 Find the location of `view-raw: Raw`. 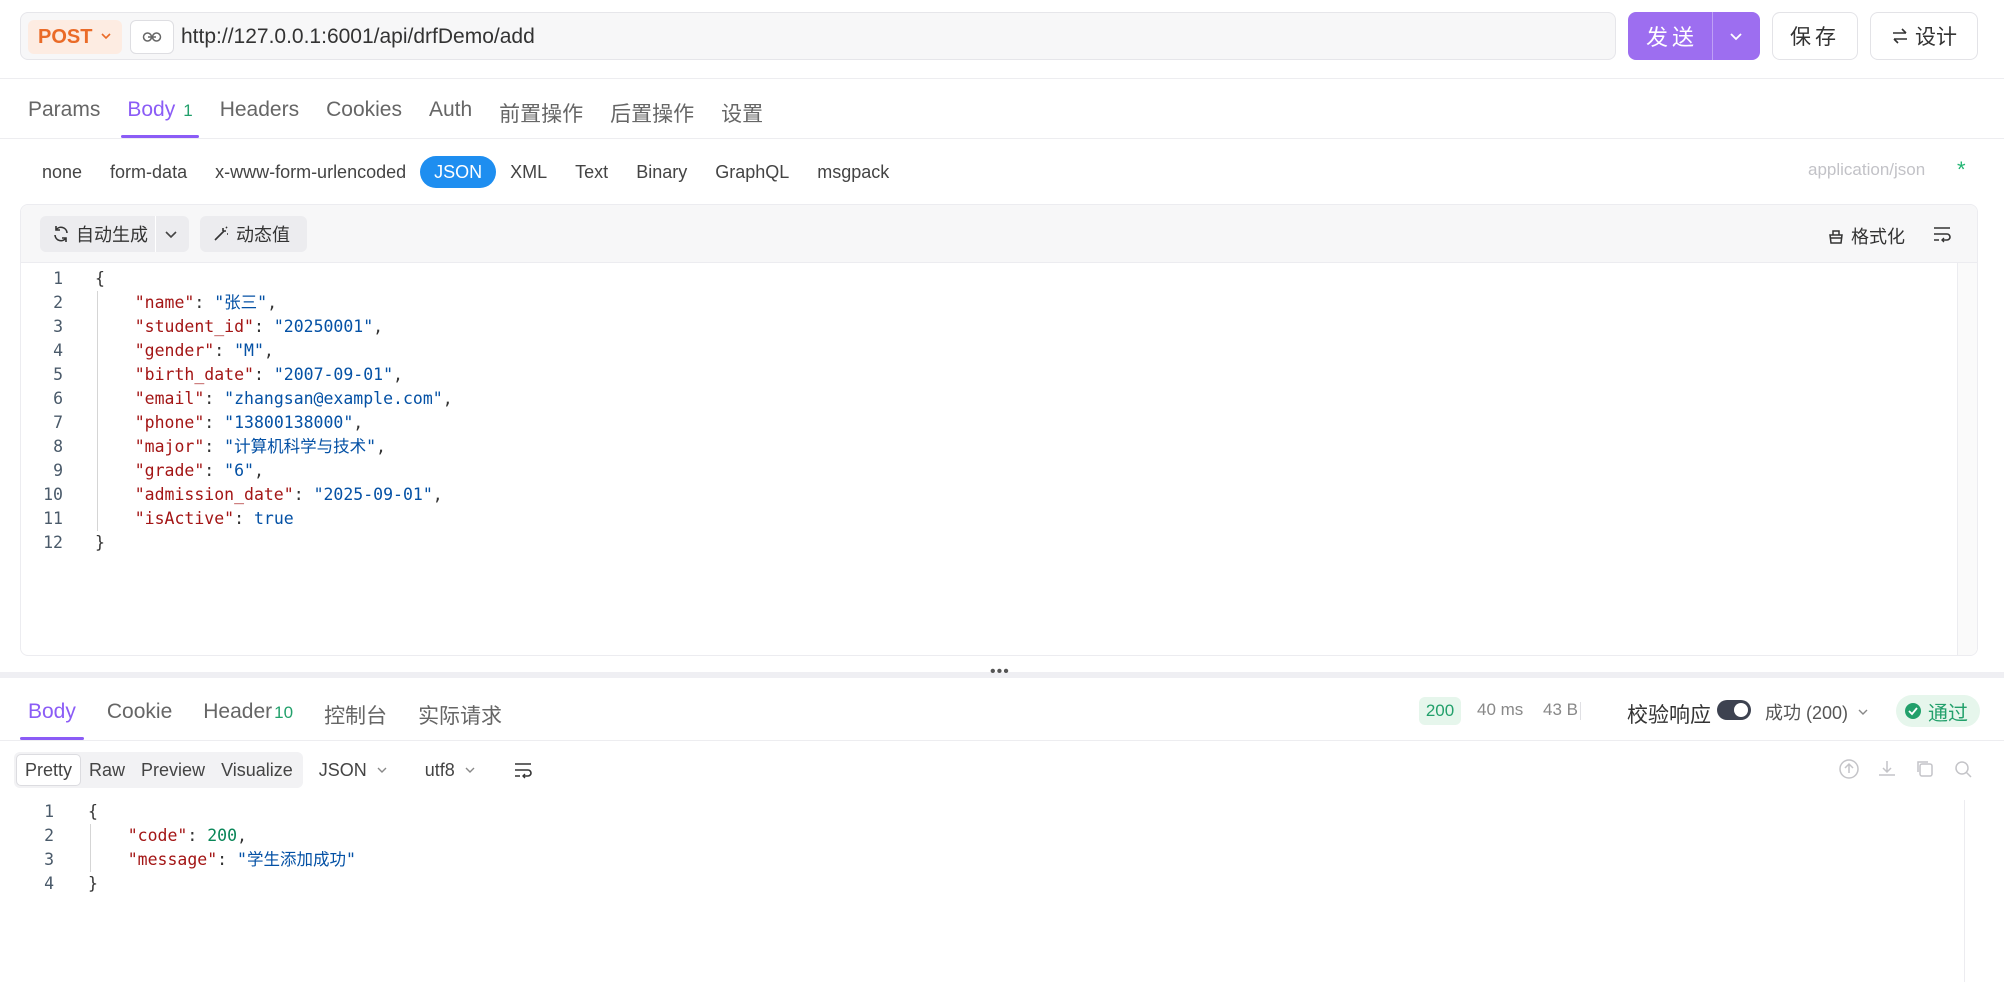

view-raw: Raw is located at coordinates (107, 770).